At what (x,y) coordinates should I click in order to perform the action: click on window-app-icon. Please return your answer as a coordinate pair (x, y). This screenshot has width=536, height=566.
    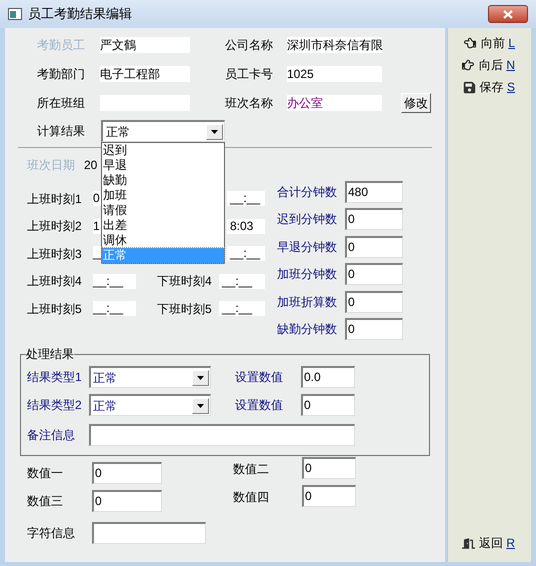
    Looking at the image, I should click on (15, 14).